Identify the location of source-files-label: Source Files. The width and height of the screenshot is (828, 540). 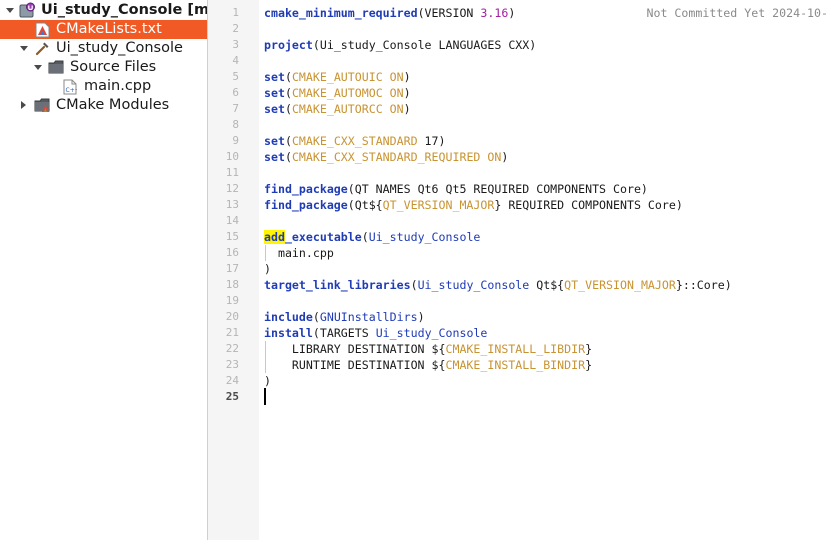
(113, 67).